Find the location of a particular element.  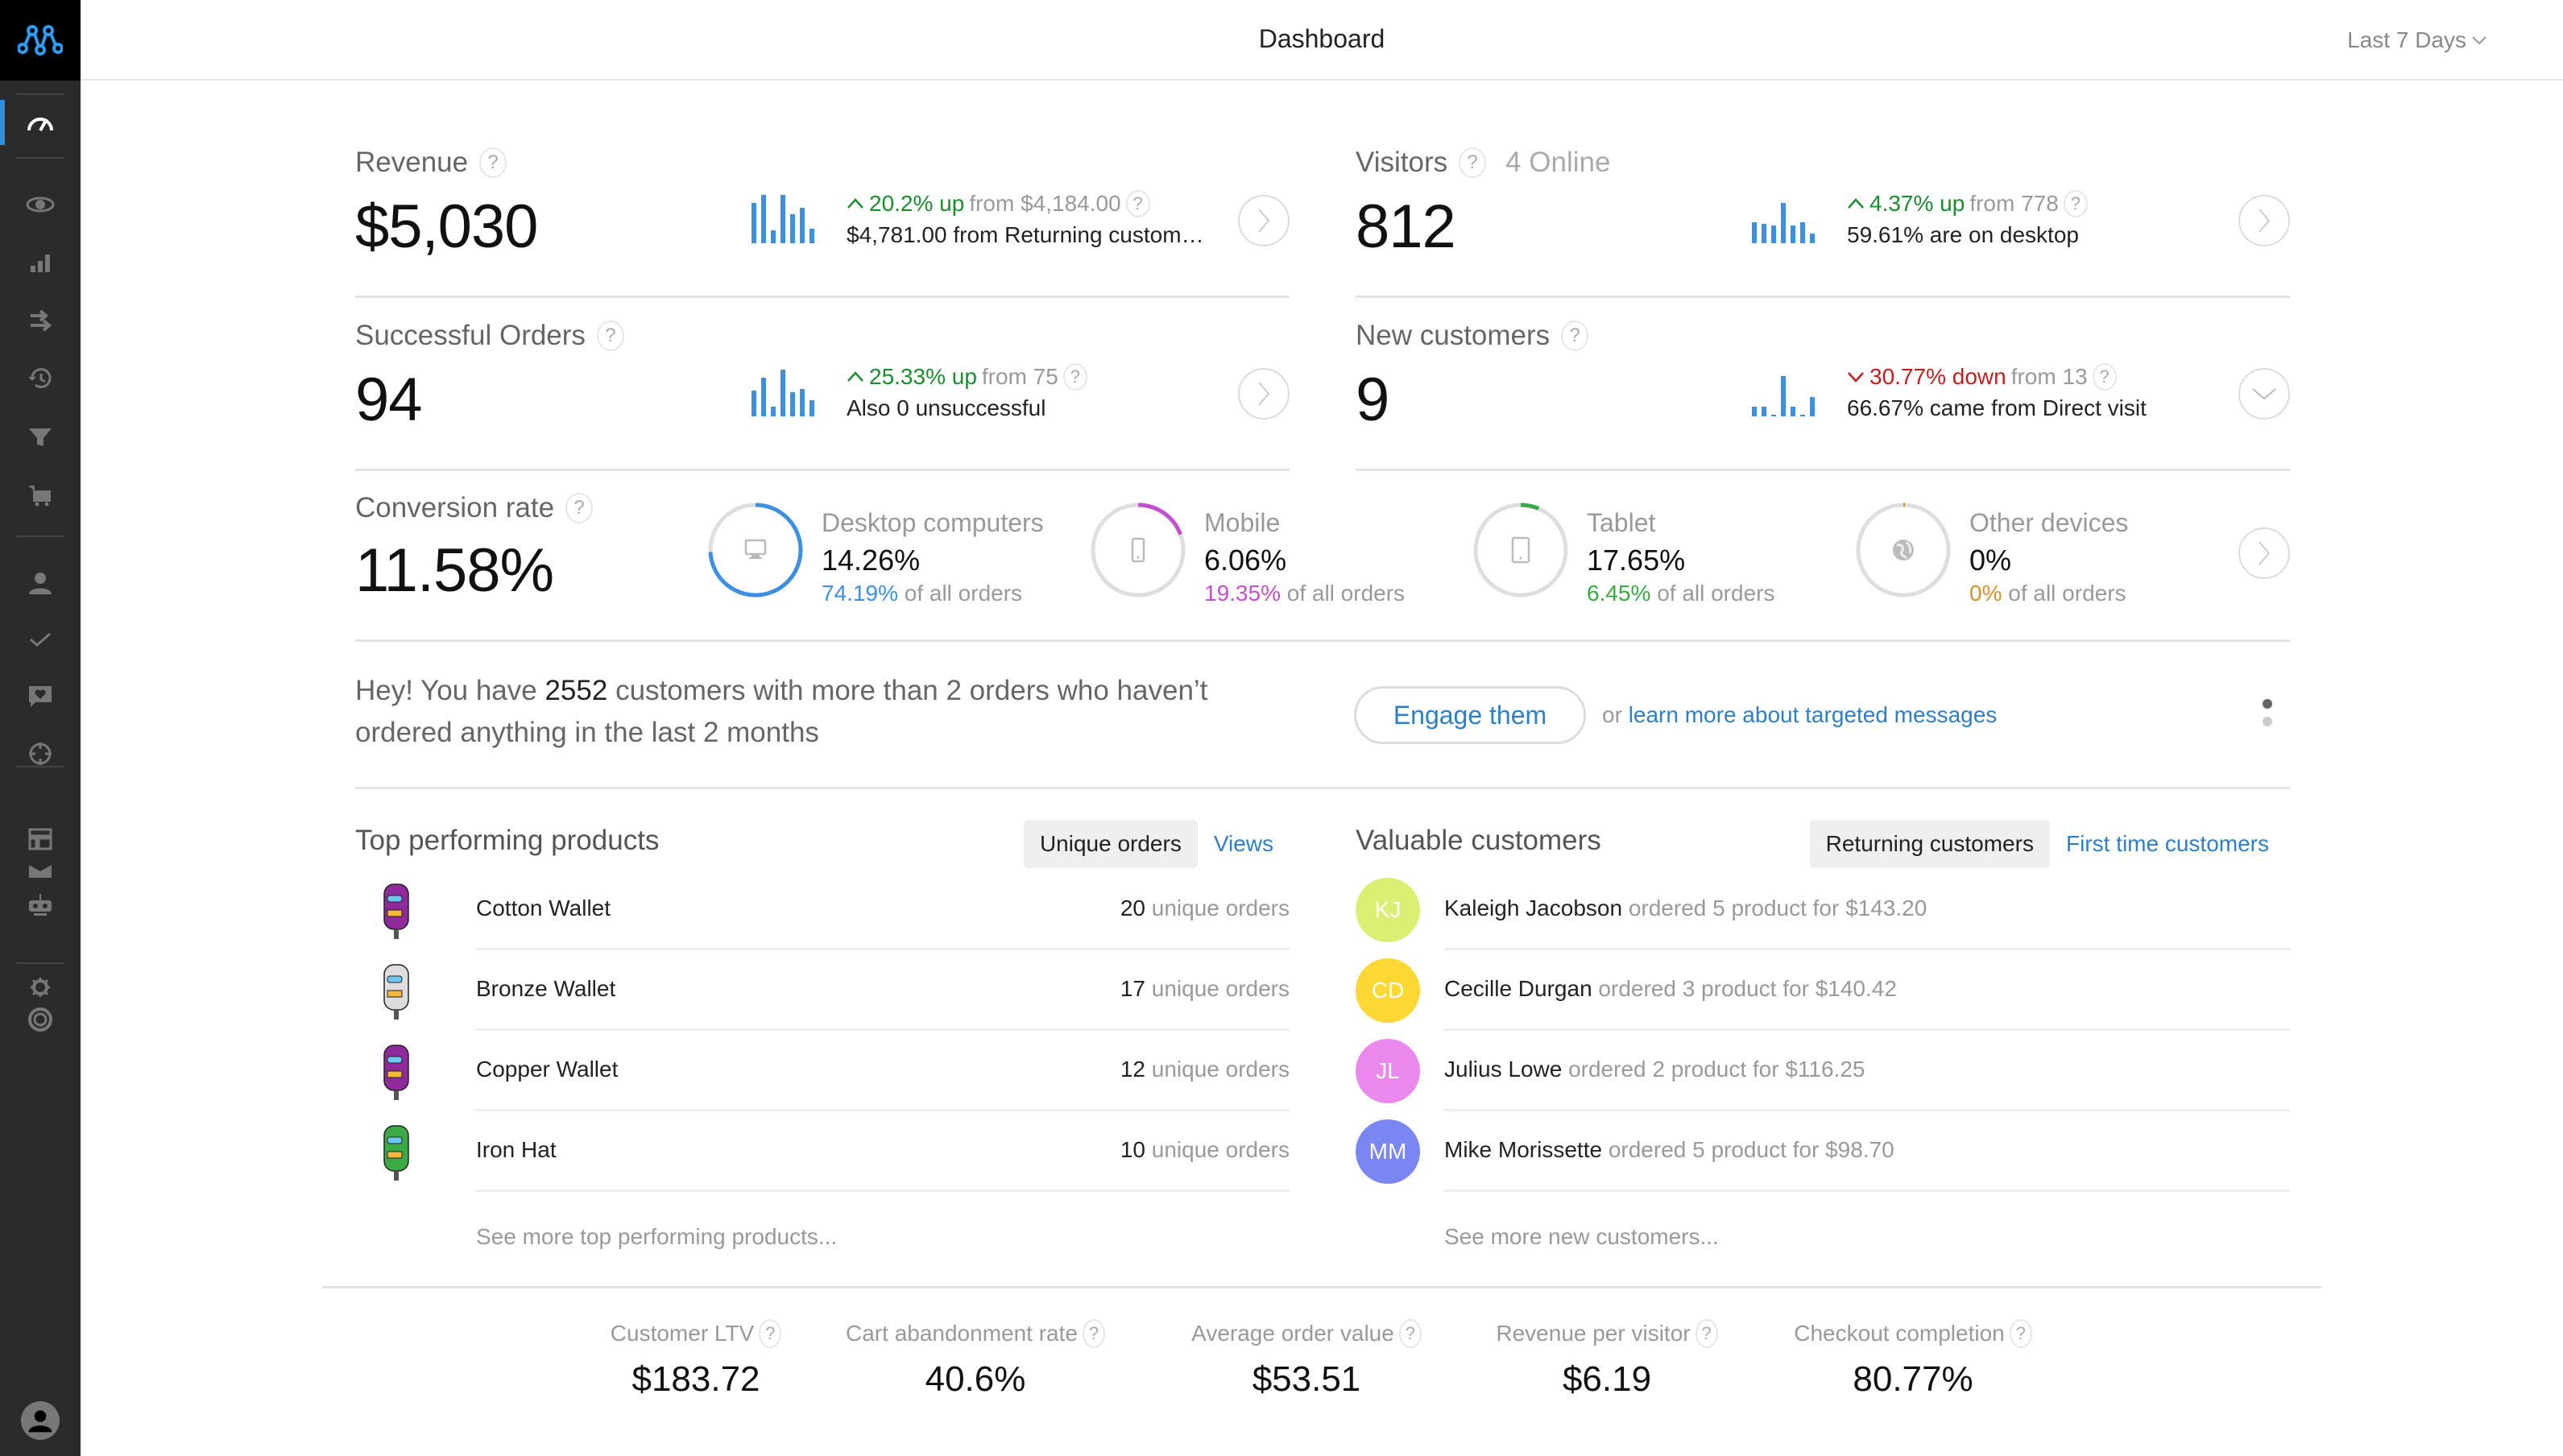

customer-name: Kaleigh Jacobson is located at coordinates (1533, 908).